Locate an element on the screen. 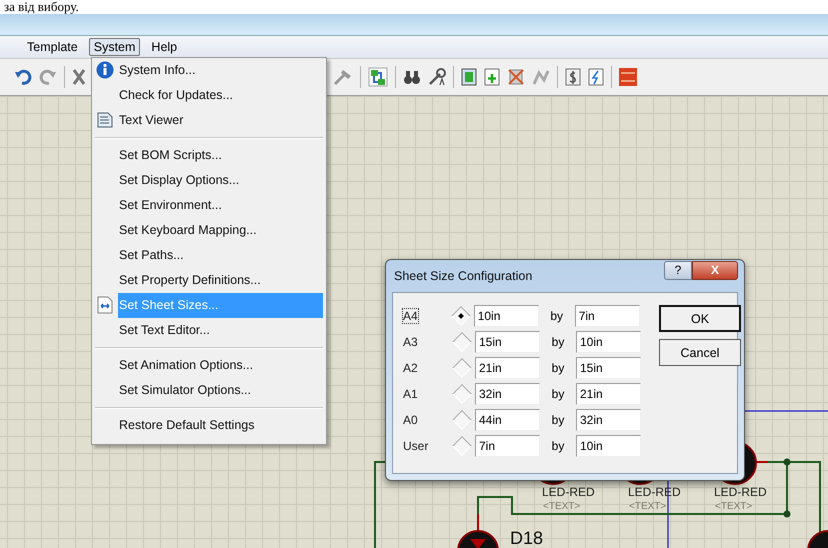  width-field: 15in is located at coordinates (507, 342).